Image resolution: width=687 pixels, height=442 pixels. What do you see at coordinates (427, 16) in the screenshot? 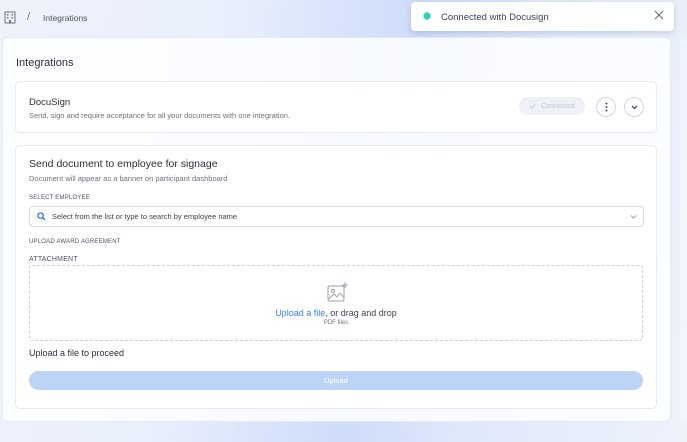
I see `success-dot-icon` at bounding box center [427, 16].